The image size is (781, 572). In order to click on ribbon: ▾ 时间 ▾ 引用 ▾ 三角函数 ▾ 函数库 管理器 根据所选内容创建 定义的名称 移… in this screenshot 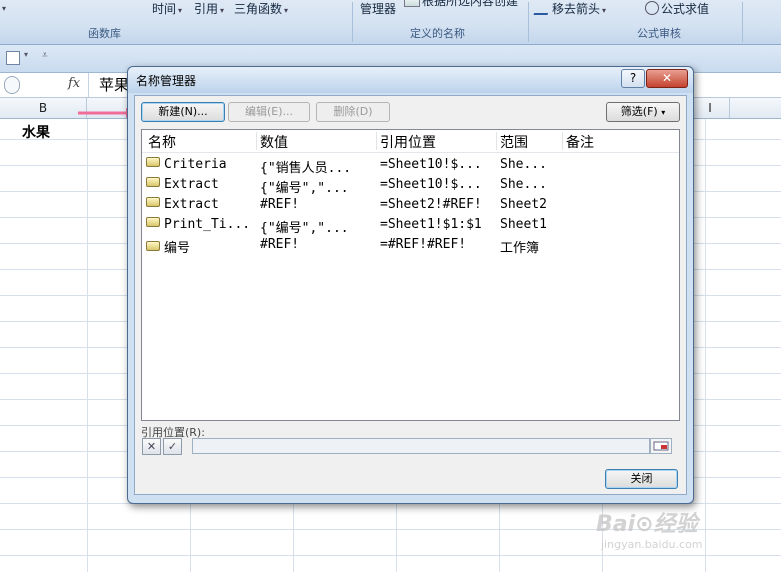, I will do `click(390, 22)`.